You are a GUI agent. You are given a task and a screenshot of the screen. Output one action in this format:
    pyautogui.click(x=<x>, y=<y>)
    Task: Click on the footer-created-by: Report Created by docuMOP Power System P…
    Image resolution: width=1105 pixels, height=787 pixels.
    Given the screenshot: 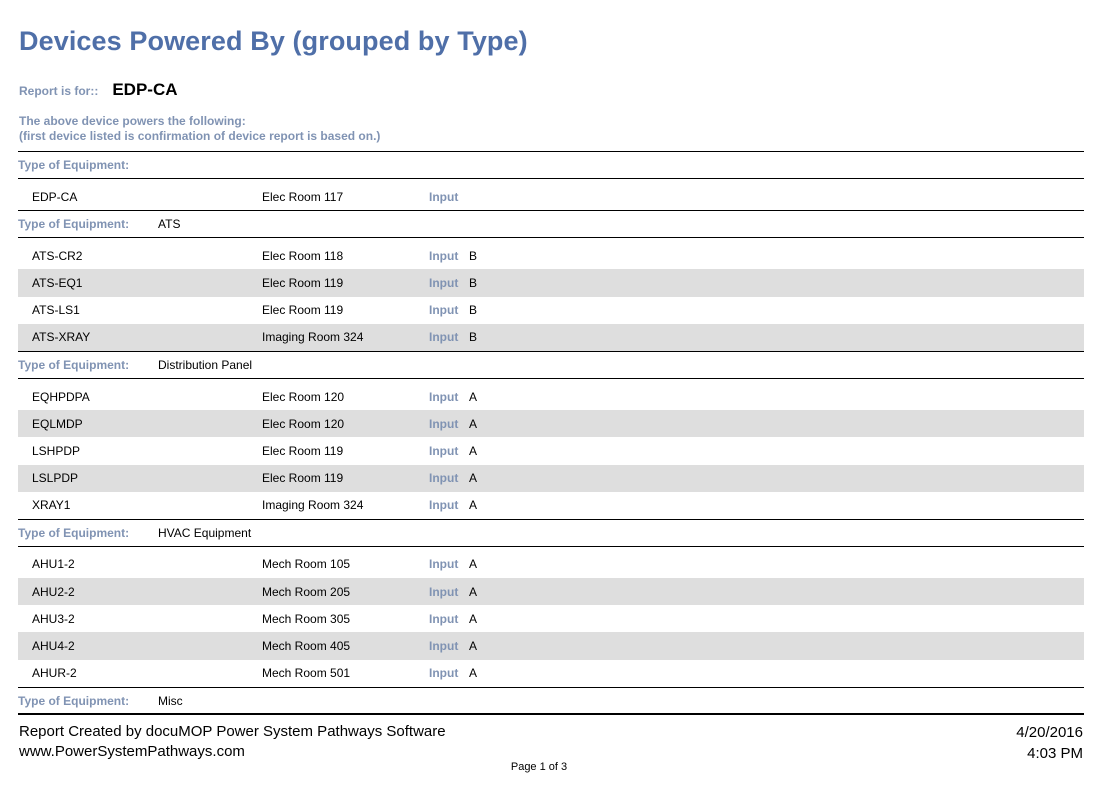 What is the action you would take?
    pyautogui.click(x=232, y=731)
    